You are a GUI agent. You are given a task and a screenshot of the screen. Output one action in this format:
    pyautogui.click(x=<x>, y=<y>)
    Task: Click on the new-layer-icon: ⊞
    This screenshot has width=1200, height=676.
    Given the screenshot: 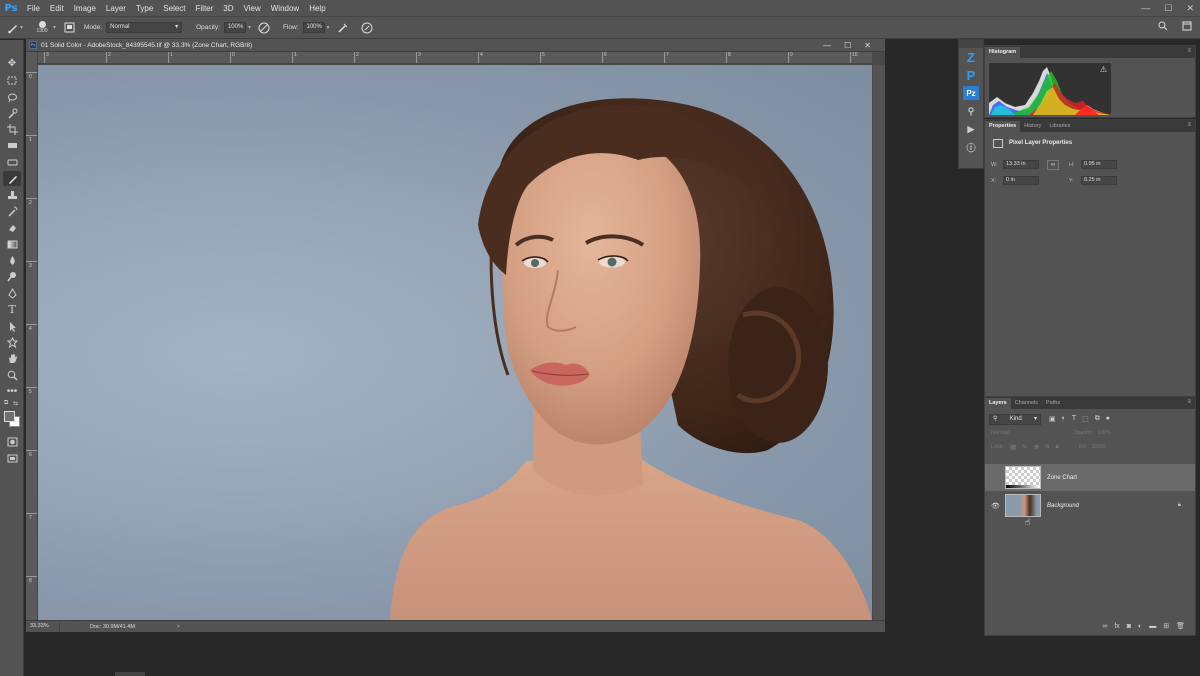 What is the action you would take?
    pyautogui.click(x=1166, y=626)
    